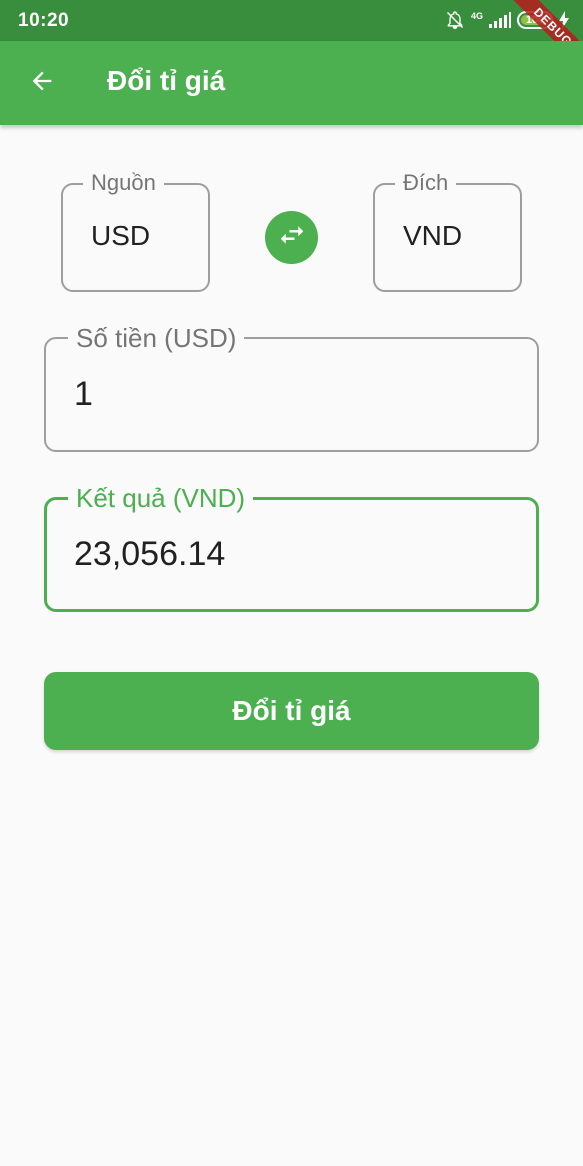  I want to click on source-currency-value: USD, so click(121, 235).